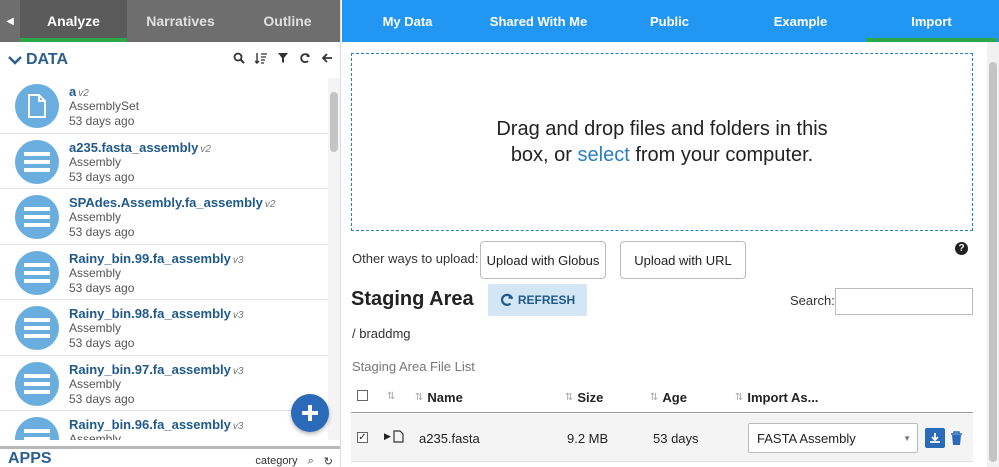 This screenshot has height=467, width=999. Describe the element at coordinates (156, 313) in the screenshot. I see `item-name: Rainy_bin.98.fa_assembly v3` at that location.